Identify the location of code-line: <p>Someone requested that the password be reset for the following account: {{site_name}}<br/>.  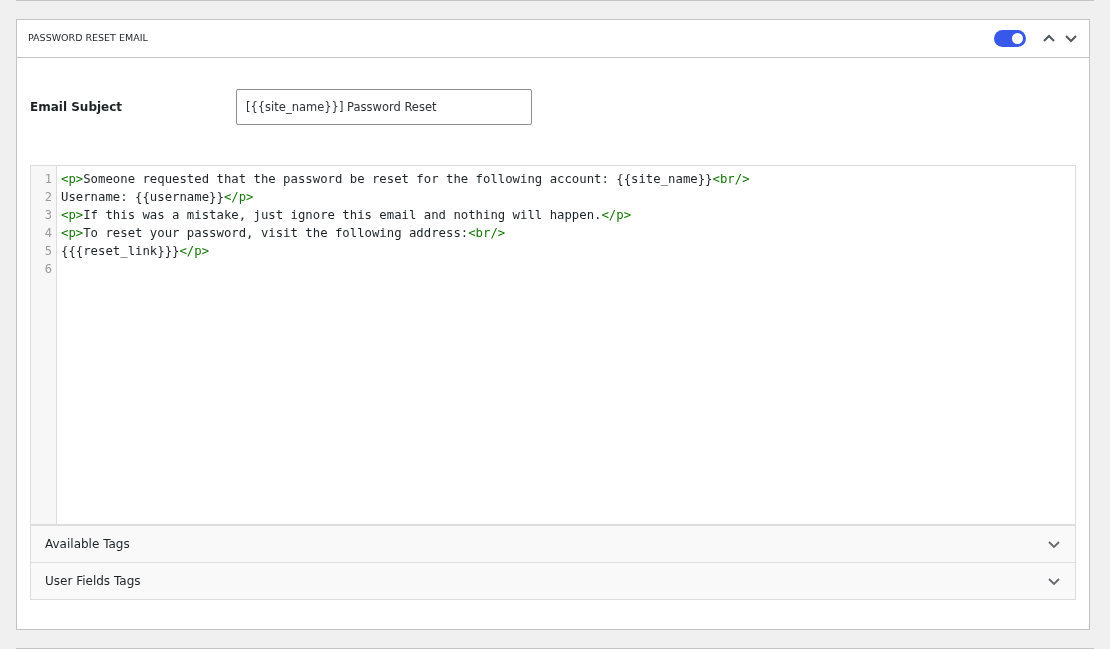
(405, 179).